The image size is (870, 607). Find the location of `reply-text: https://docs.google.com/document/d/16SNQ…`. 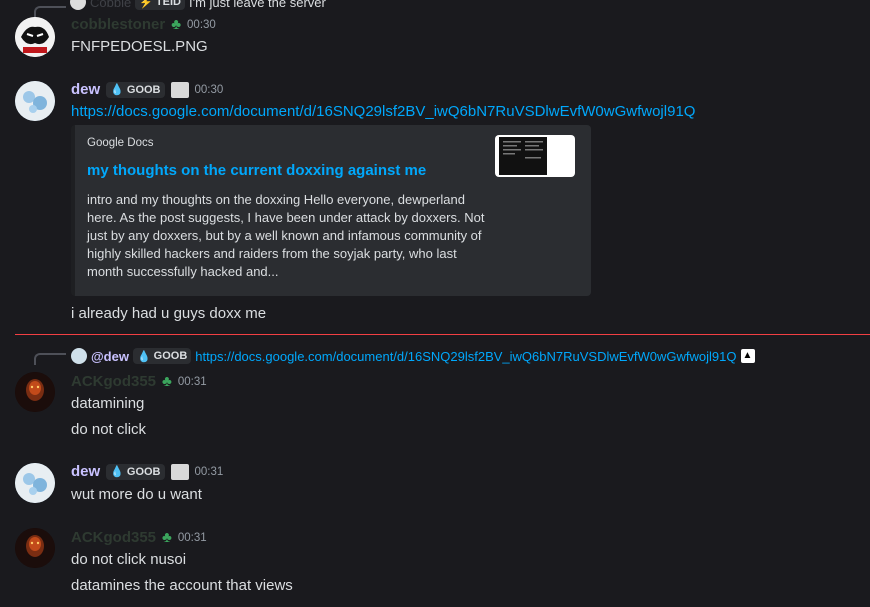

reply-text: https://docs.google.com/document/d/16SNQ… is located at coordinates (466, 356).